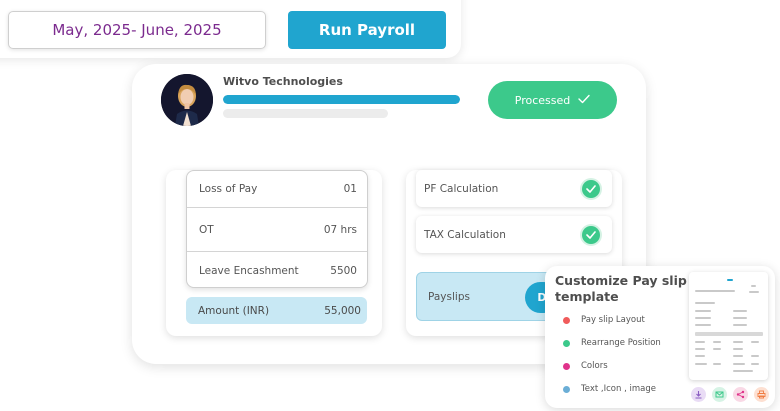  What do you see at coordinates (277, 189) in the screenshot?
I see `pay-item-loss-of-pay: Loss of Pay 01` at bounding box center [277, 189].